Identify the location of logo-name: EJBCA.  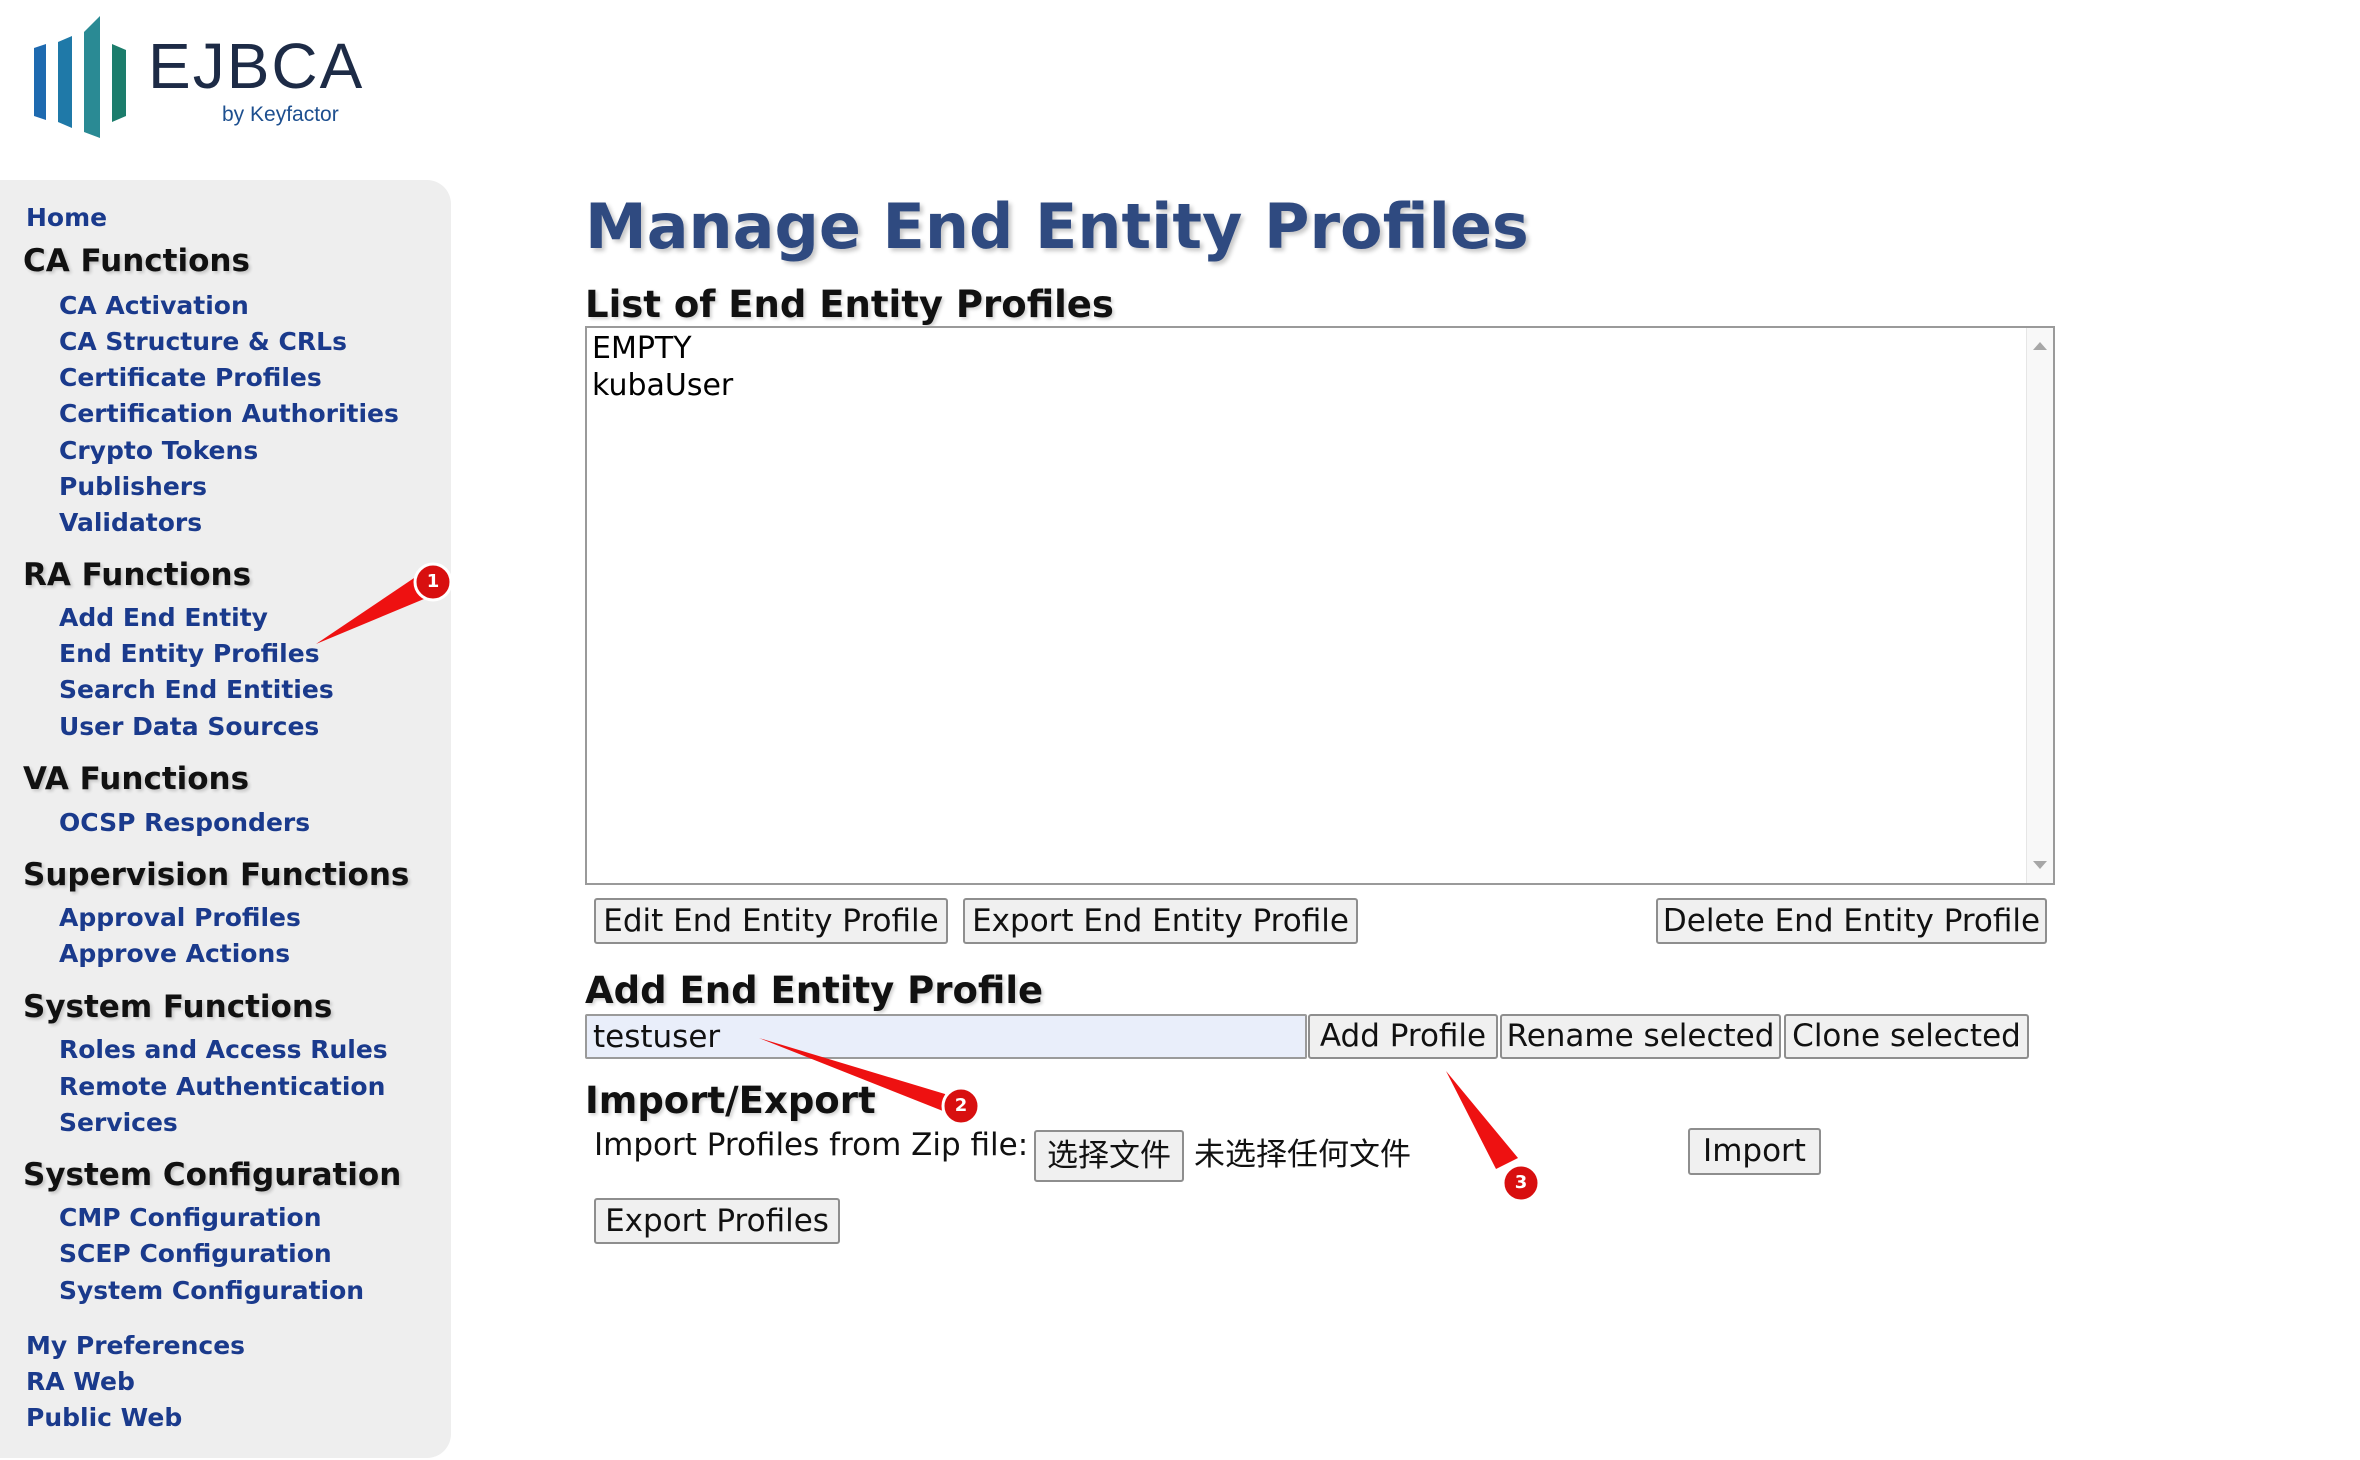
(256, 66).